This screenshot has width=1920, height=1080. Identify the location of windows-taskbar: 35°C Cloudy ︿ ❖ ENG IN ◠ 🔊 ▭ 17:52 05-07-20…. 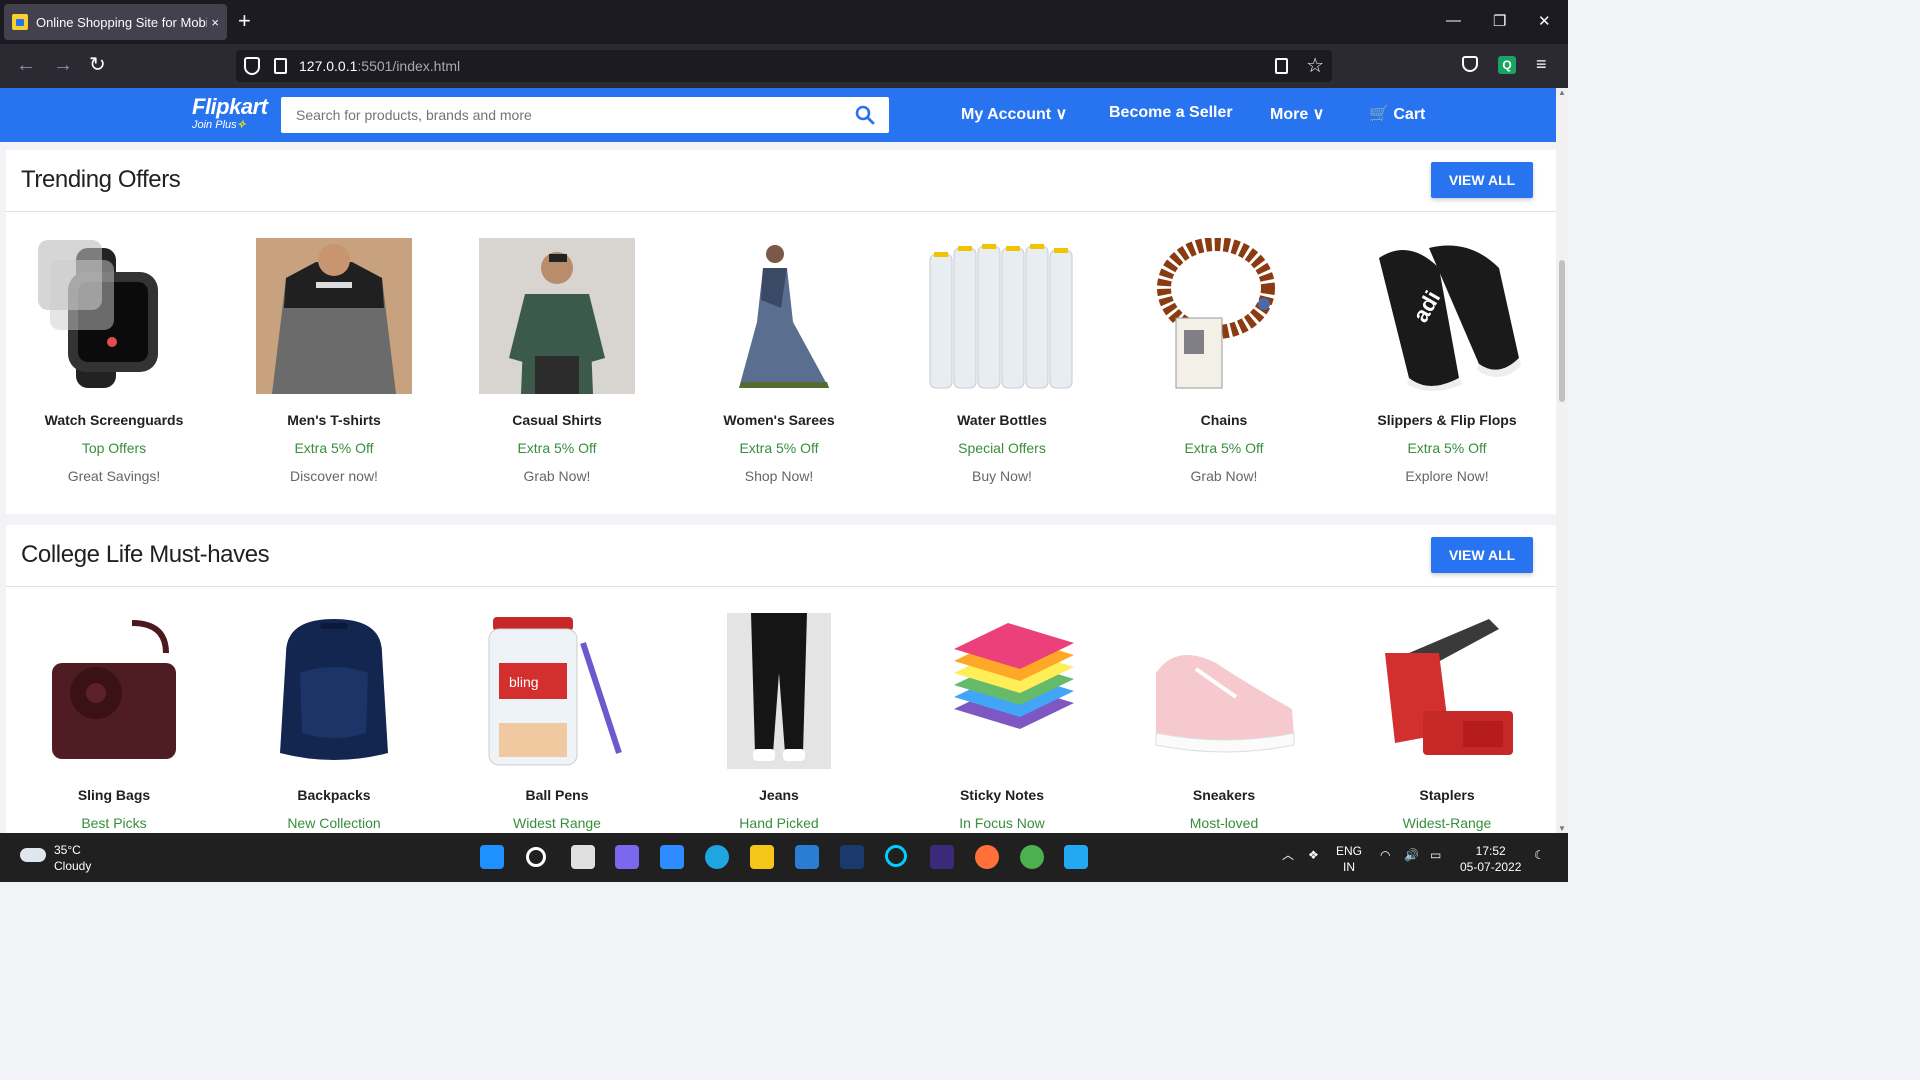
(784, 857).